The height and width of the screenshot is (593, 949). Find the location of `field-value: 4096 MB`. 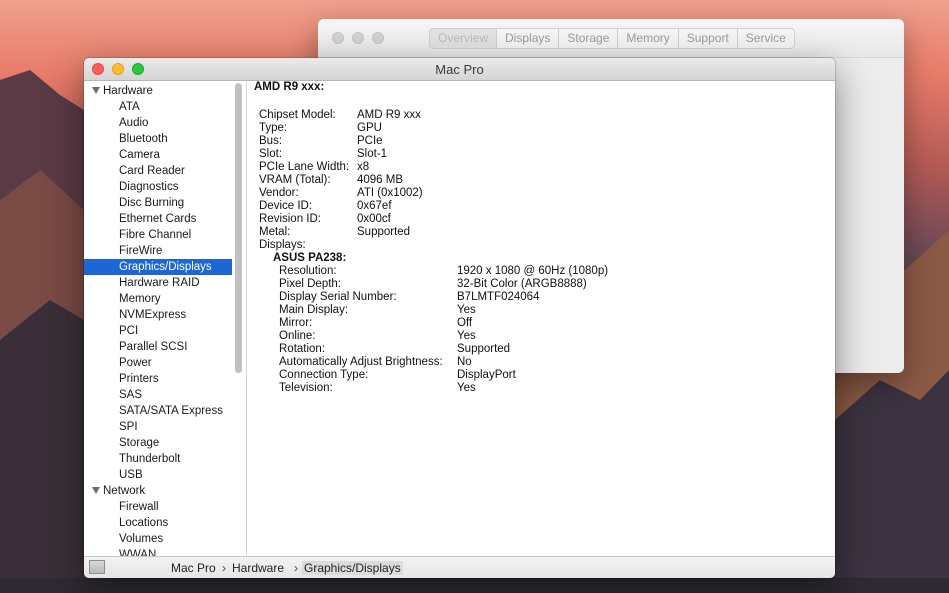

field-value: 4096 MB is located at coordinates (380, 180).